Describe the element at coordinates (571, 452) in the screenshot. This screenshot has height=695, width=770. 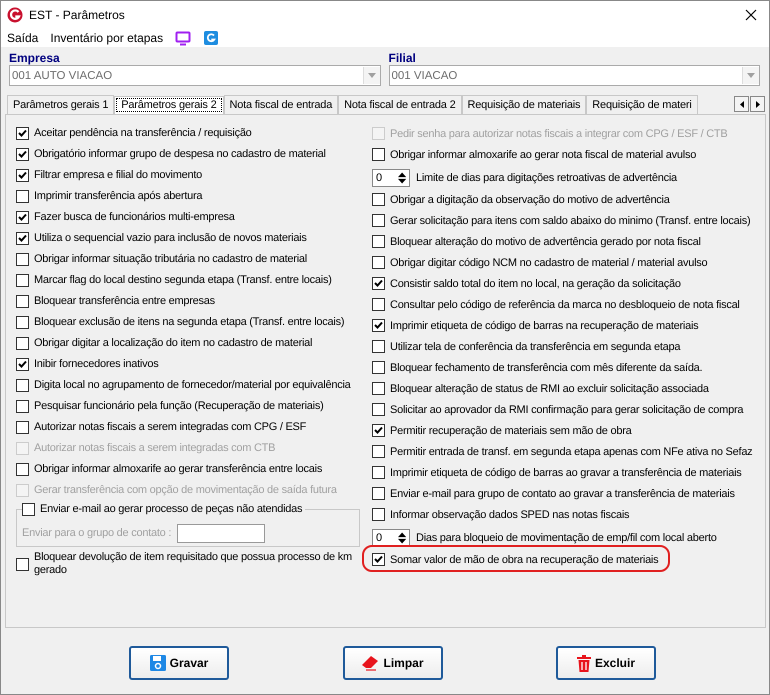
I see `checkbox-label: Permitir entrada de transf. em segunda etapa apenas com NFe ativa no Sefaz` at that location.